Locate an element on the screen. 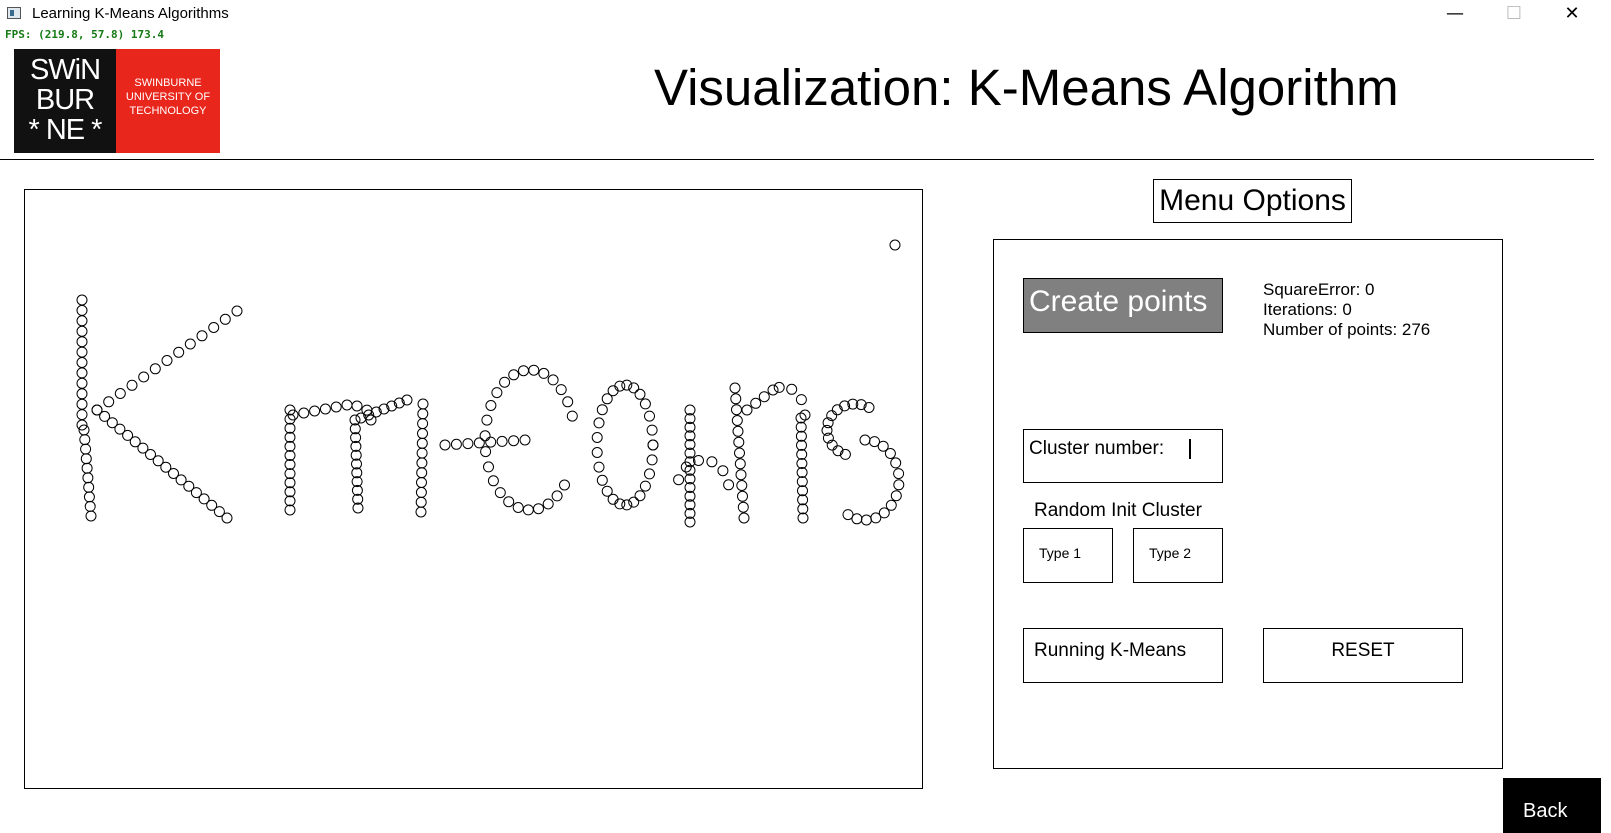 The width and height of the screenshot is (1611, 833). reset-button: RESET is located at coordinates (1363, 655).